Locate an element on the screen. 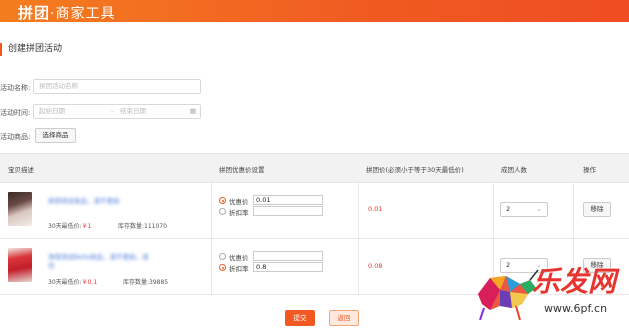 This screenshot has width=629, height=328. watermark-logo-text: 乐发网 is located at coordinates (574, 281).